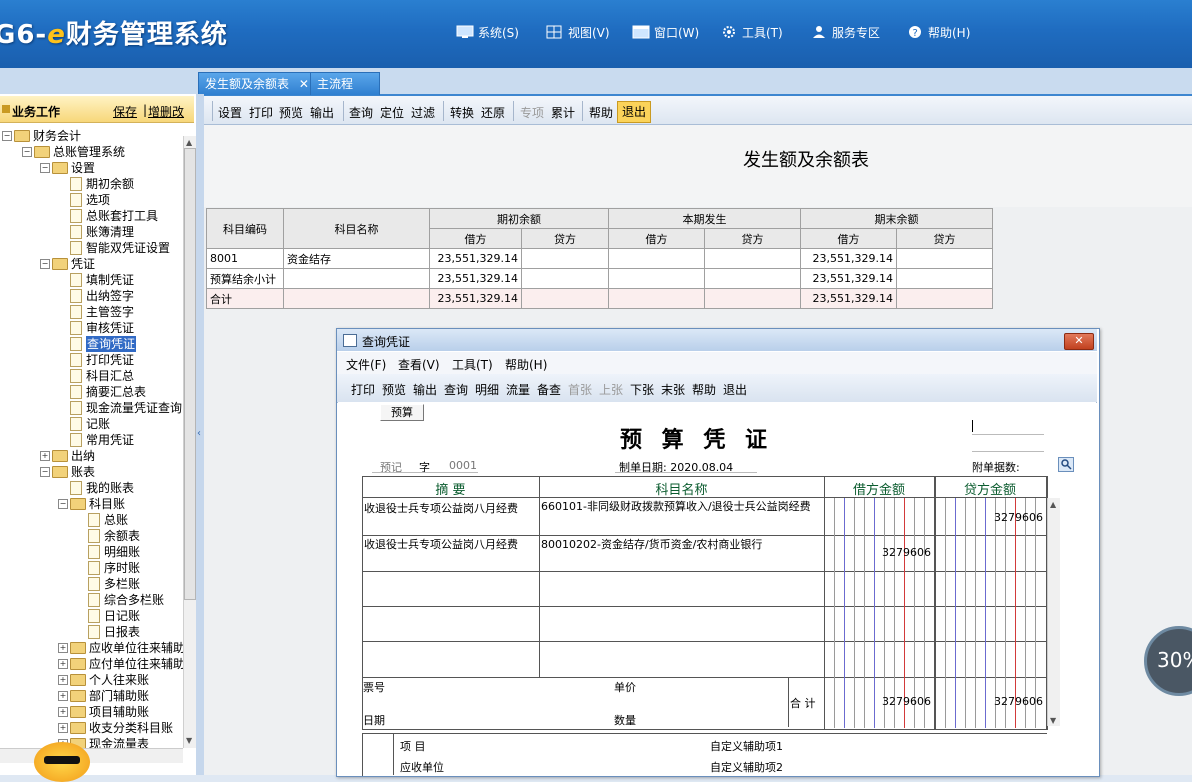 The width and height of the screenshot is (1192, 782). Describe the element at coordinates (704, 389) in the screenshot. I see `dialog-toolbar-button: 帮助` at that location.